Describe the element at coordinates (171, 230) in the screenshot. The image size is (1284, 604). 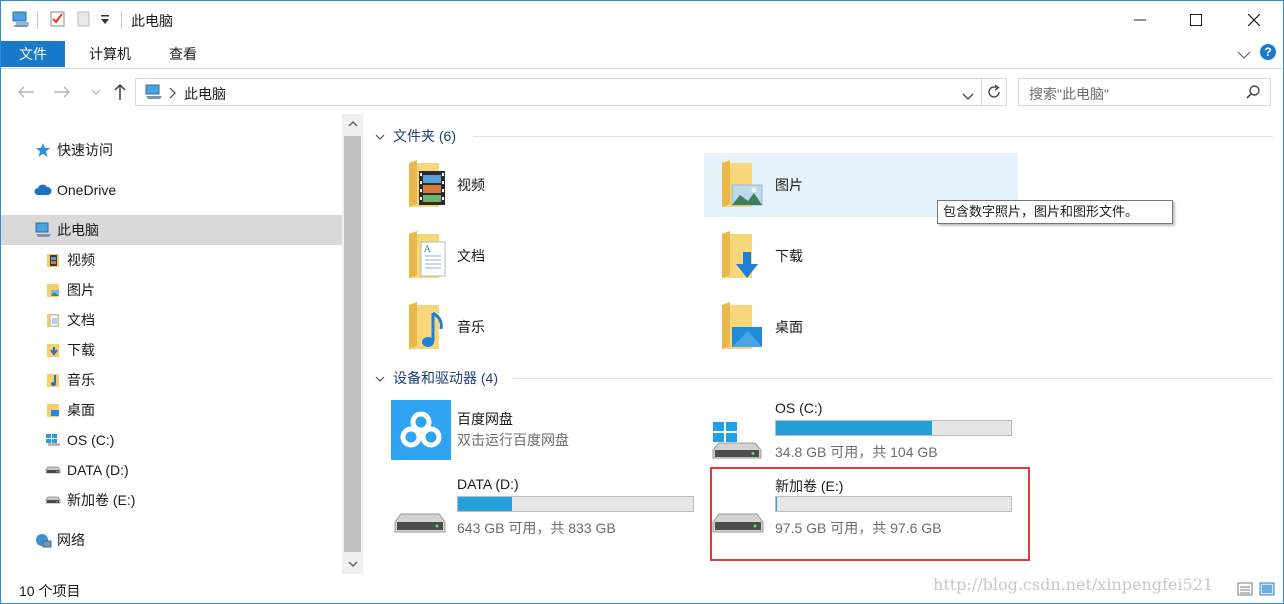
I see `sidebar-item-this-pc: 此电脑` at that location.